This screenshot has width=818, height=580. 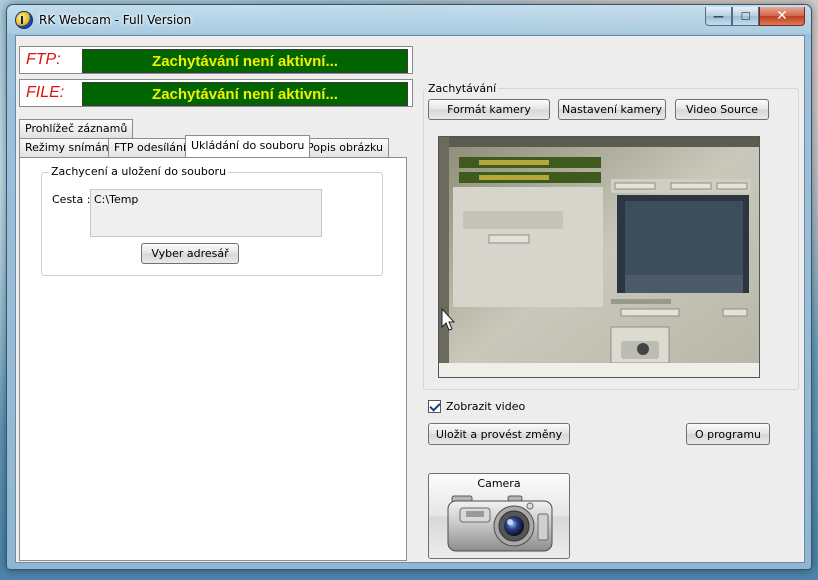 I want to click on close-button: ✕, so click(x=782, y=16).